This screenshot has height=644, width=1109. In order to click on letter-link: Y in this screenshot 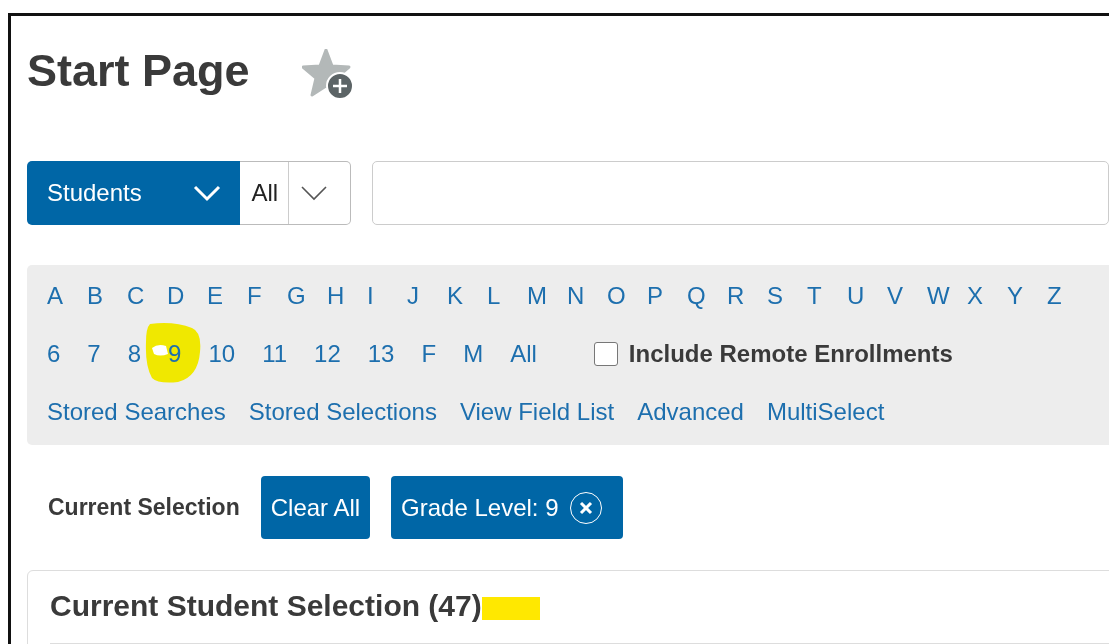, I will do `click(1027, 296)`.